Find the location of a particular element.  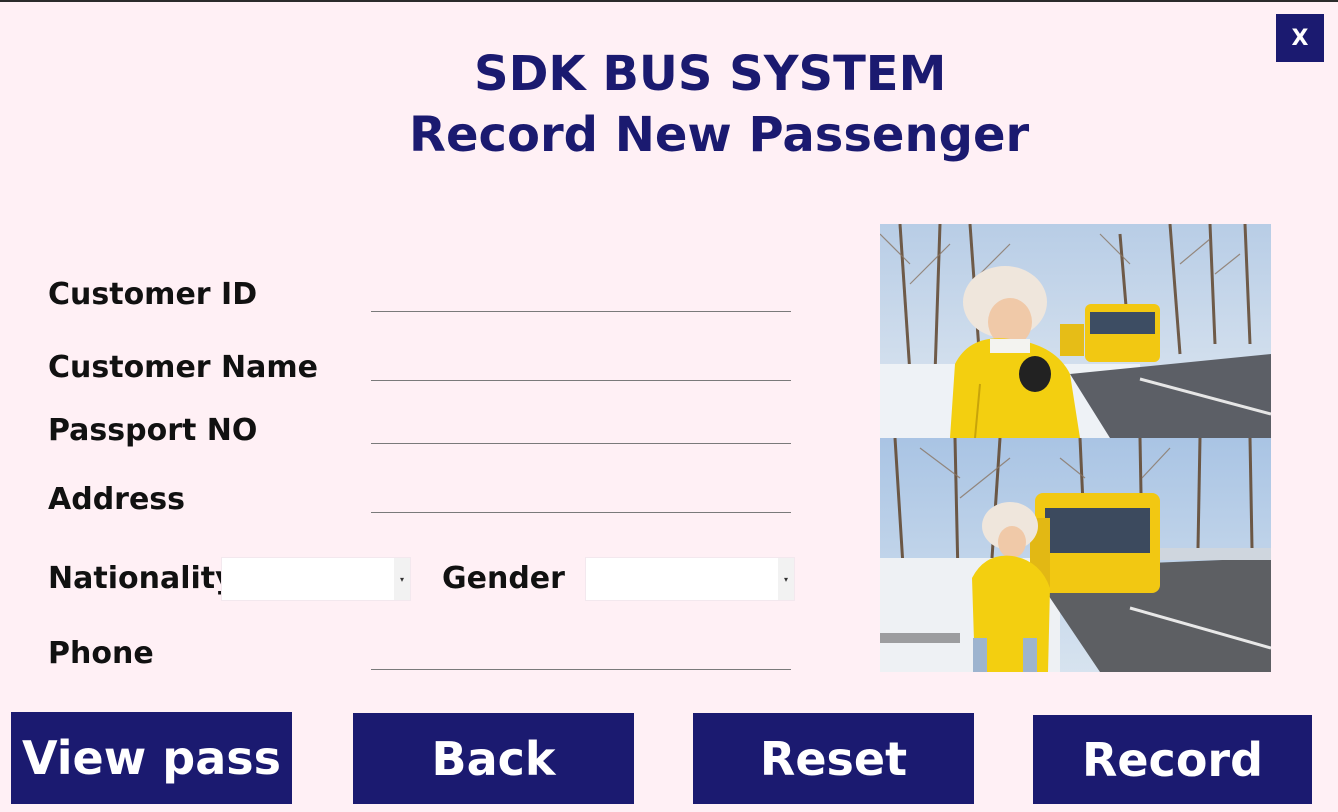

view-pass-button: View pass is located at coordinates (151, 758).